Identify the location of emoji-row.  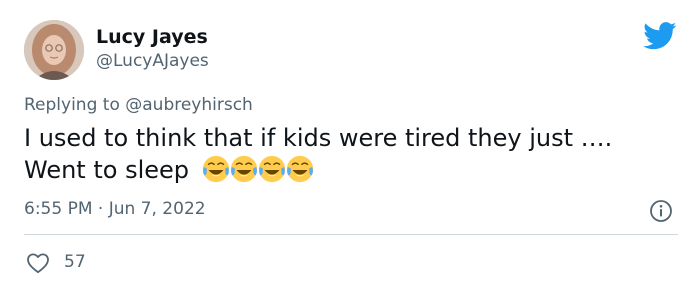
(256, 169).